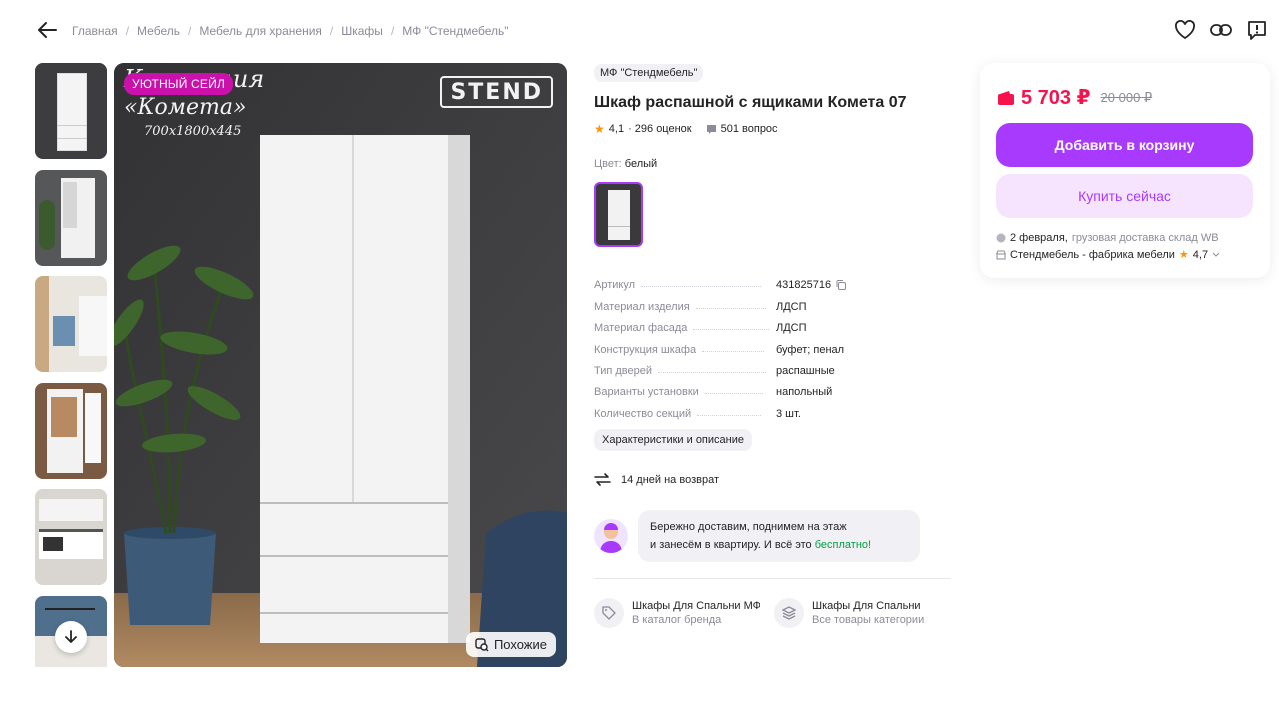  What do you see at coordinates (1092, 254) in the screenshot?
I see `seller-name: Стендмебель - фабрика мебели` at bounding box center [1092, 254].